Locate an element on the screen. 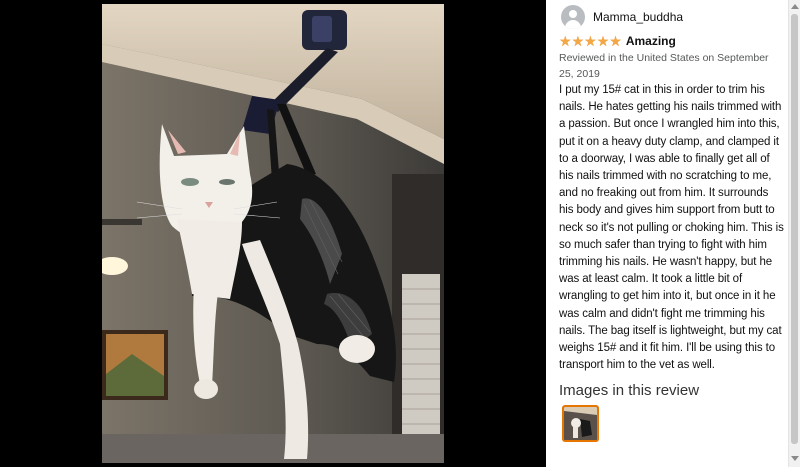 The height and width of the screenshot is (467, 800). star-rating: ★ ★ ★ ★ ★ is located at coordinates (590, 41).